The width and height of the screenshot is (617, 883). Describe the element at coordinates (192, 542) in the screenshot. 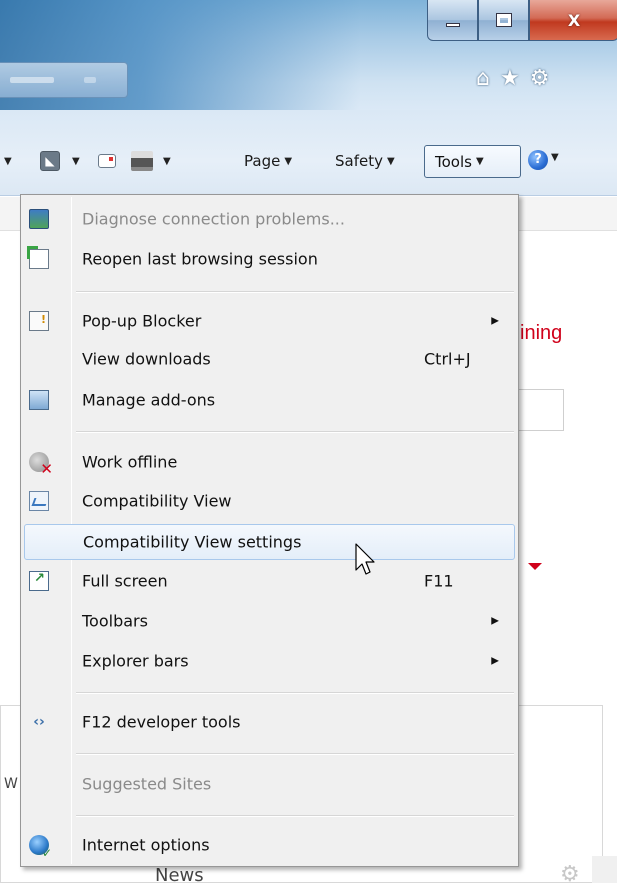

I see `menu-item-label: Compatibility View settings` at that location.